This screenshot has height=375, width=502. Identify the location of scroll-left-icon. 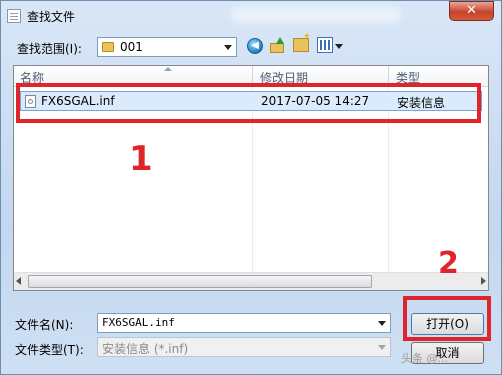
(18, 281).